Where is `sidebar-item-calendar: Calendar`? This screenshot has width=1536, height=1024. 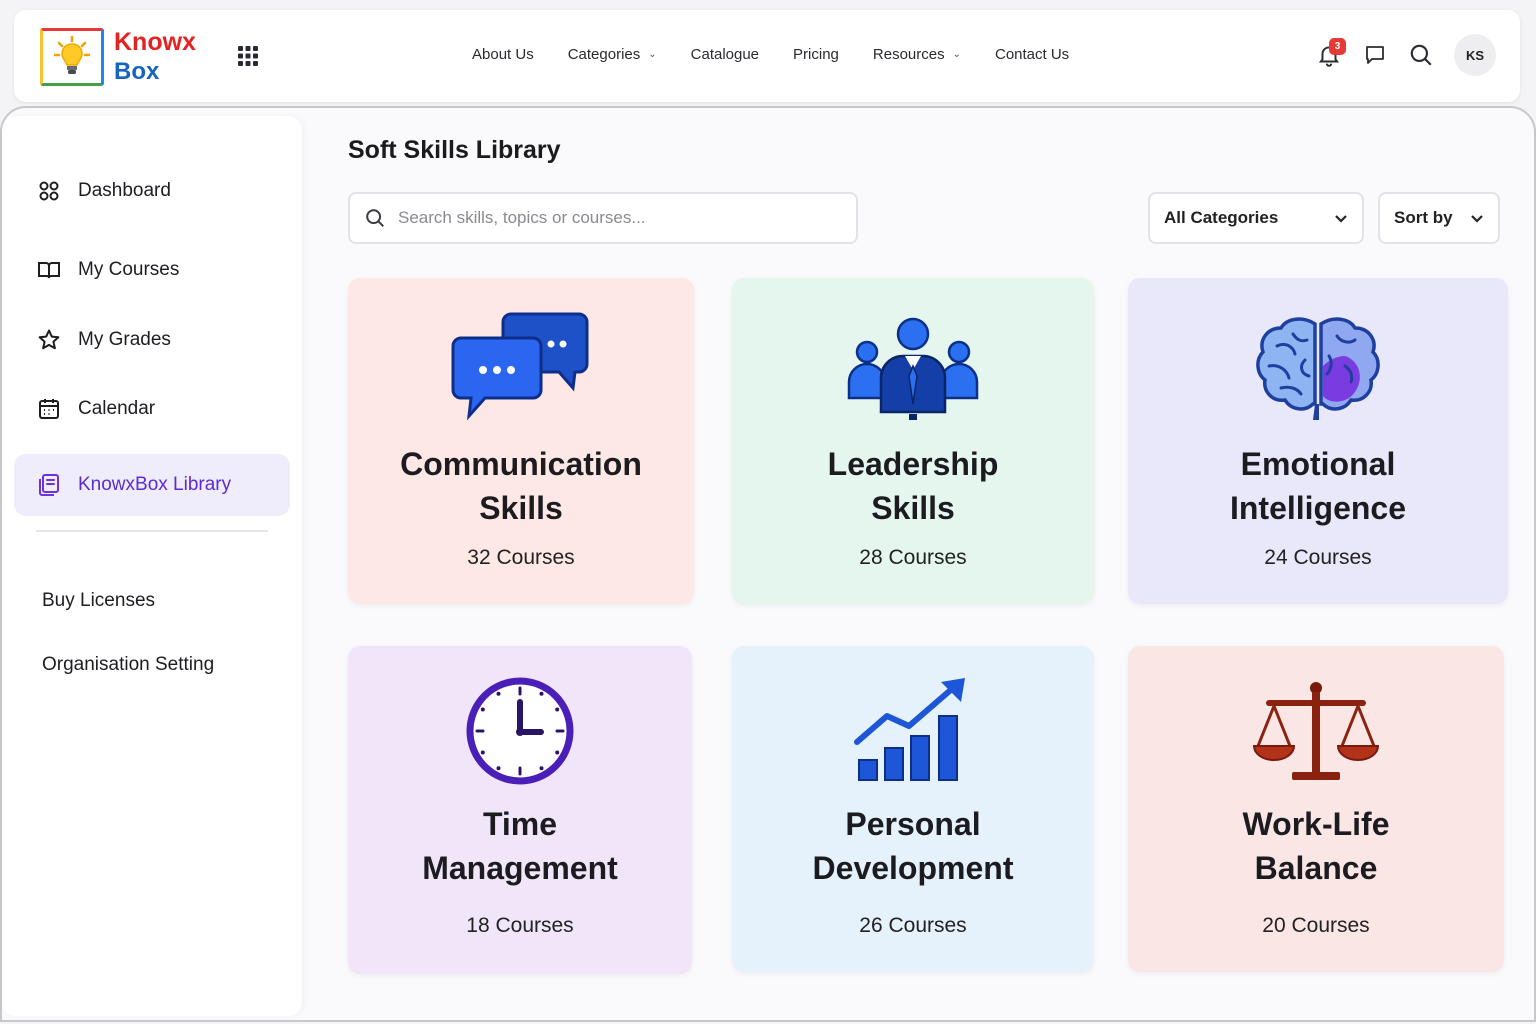 sidebar-item-calendar: Calendar is located at coordinates (152, 409).